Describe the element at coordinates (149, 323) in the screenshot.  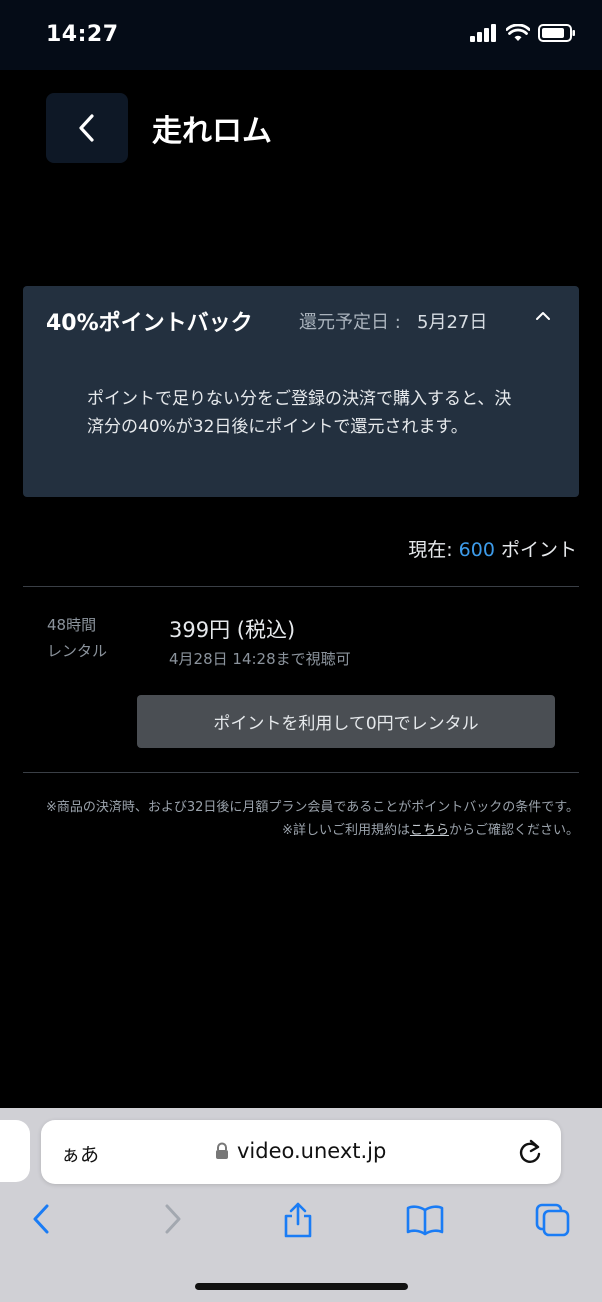
I see `pointback-title: 40%ポイントバック` at that location.